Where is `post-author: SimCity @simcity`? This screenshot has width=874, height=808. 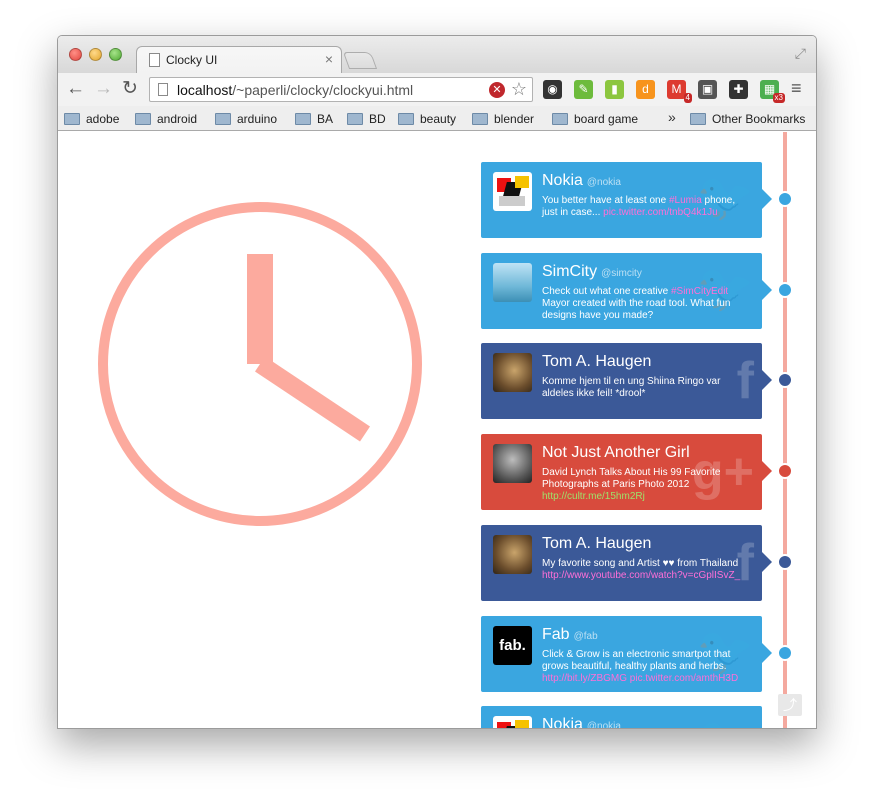
post-author: SimCity @simcity is located at coordinates (592, 272).